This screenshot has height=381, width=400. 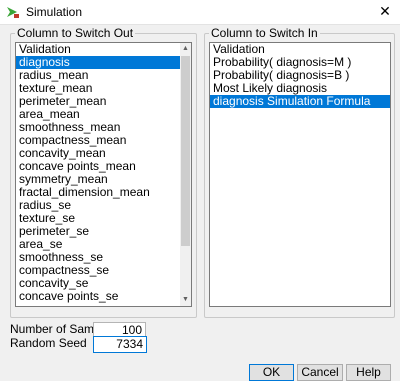 What do you see at coordinates (300, 101) in the screenshot?
I see `switch-in-list-item: diagnosis Simulation Formula` at bounding box center [300, 101].